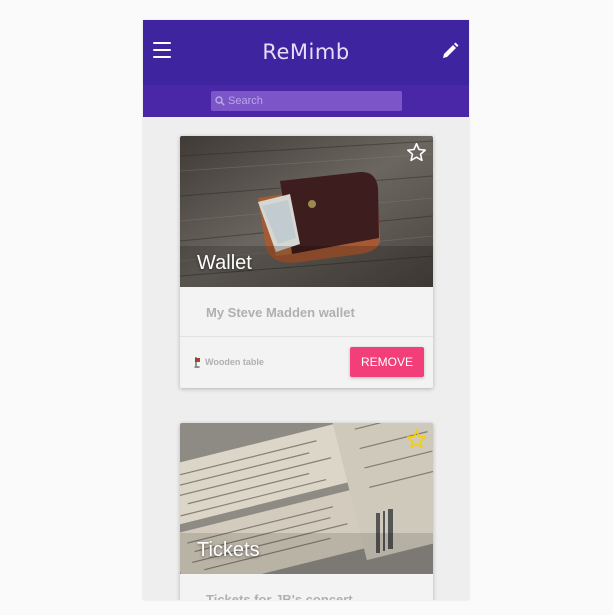  Describe the element at coordinates (228, 550) in the screenshot. I see `card-title: Tickets` at that location.